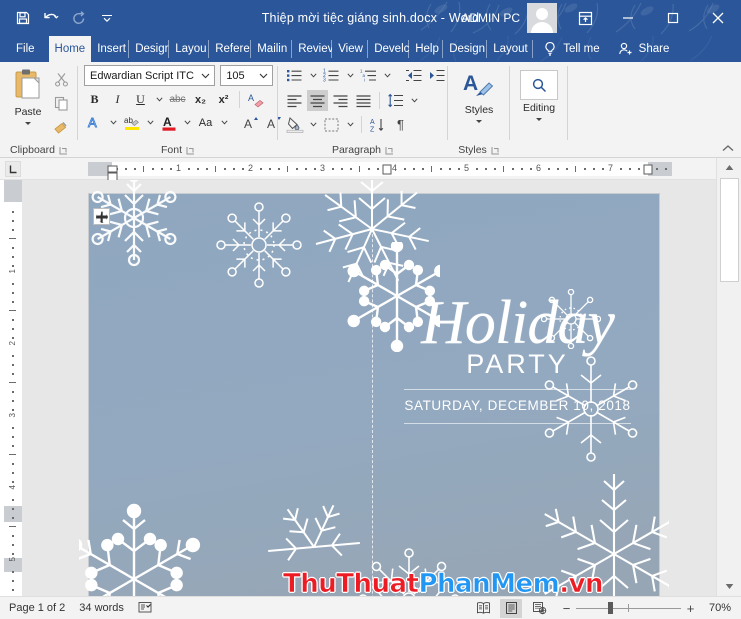 The height and width of the screenshot is (619, 741). I want to click on borders-button, so click(331, 124).